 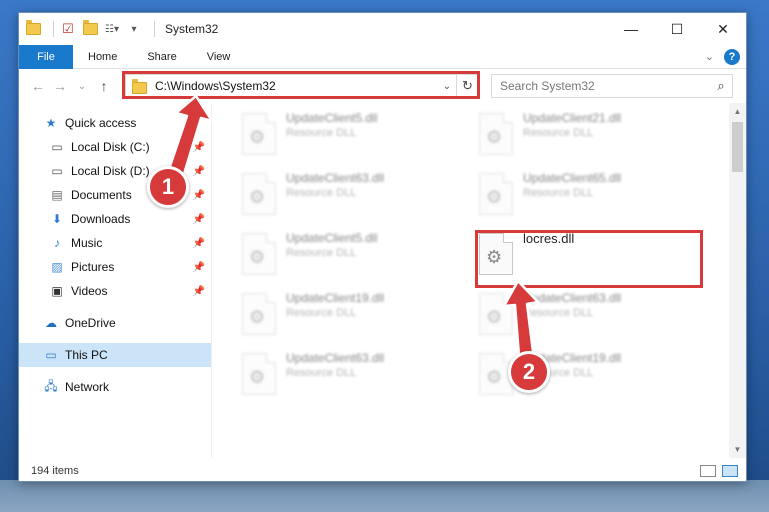 What do you see at coordinates (589, 259) in the screenshot?
I see `file-item-locres: ⚙ locres.dll` at bounding box center [589, 259].